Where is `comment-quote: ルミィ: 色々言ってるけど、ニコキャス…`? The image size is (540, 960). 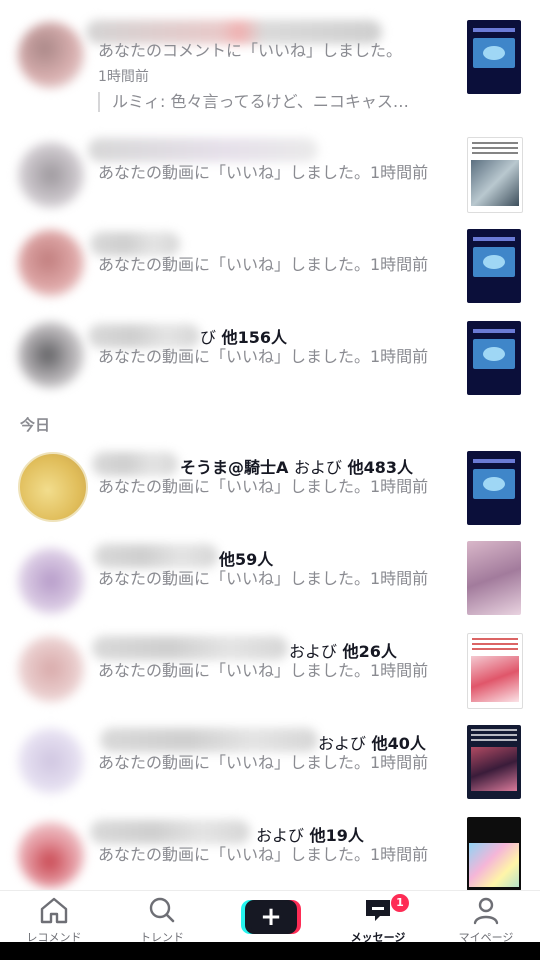
comment-quote: ルミィ: 色々言ってるけど、ニコキャス… is located at coordinates (253, 102).